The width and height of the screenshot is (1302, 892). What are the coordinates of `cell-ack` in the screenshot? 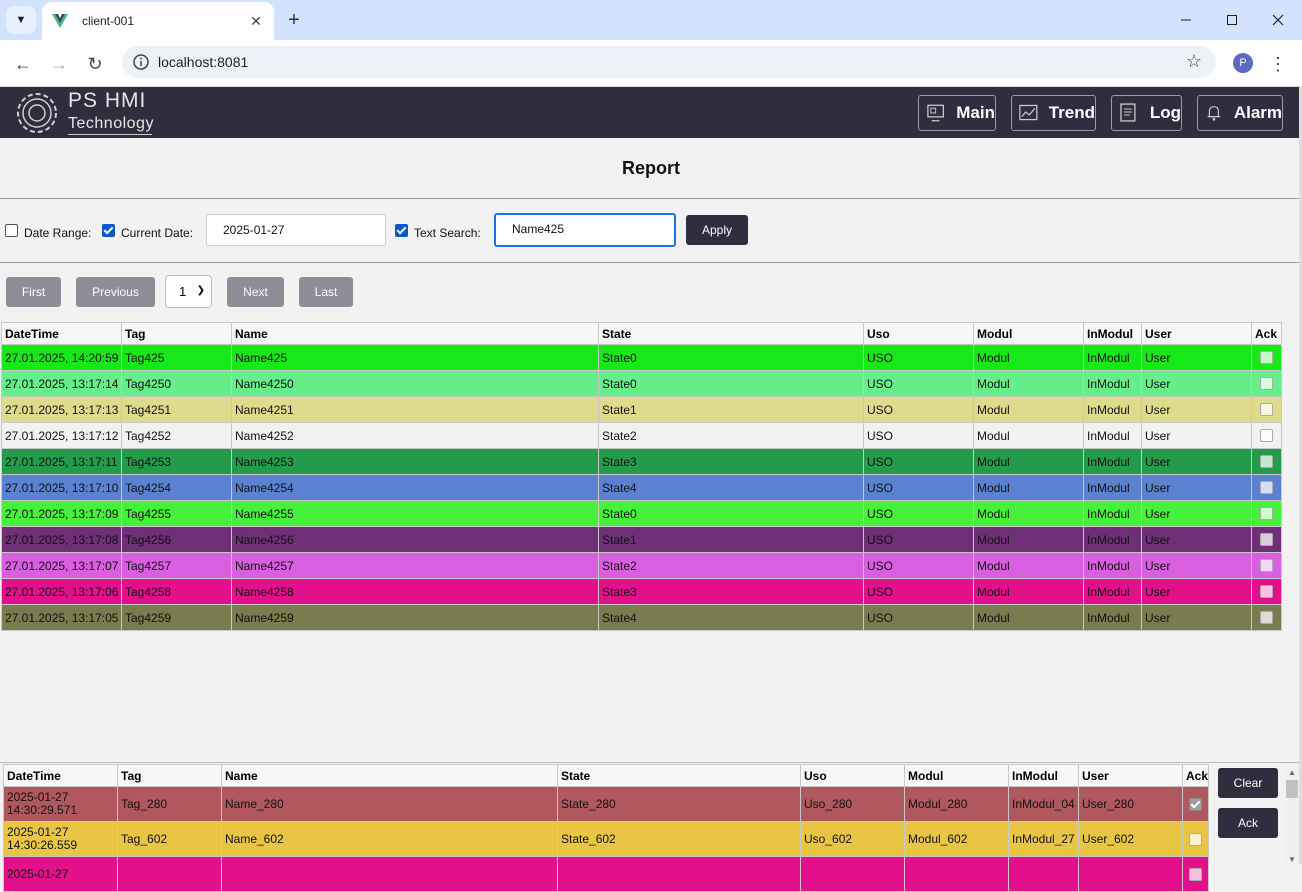 It's located at (1195, 804).